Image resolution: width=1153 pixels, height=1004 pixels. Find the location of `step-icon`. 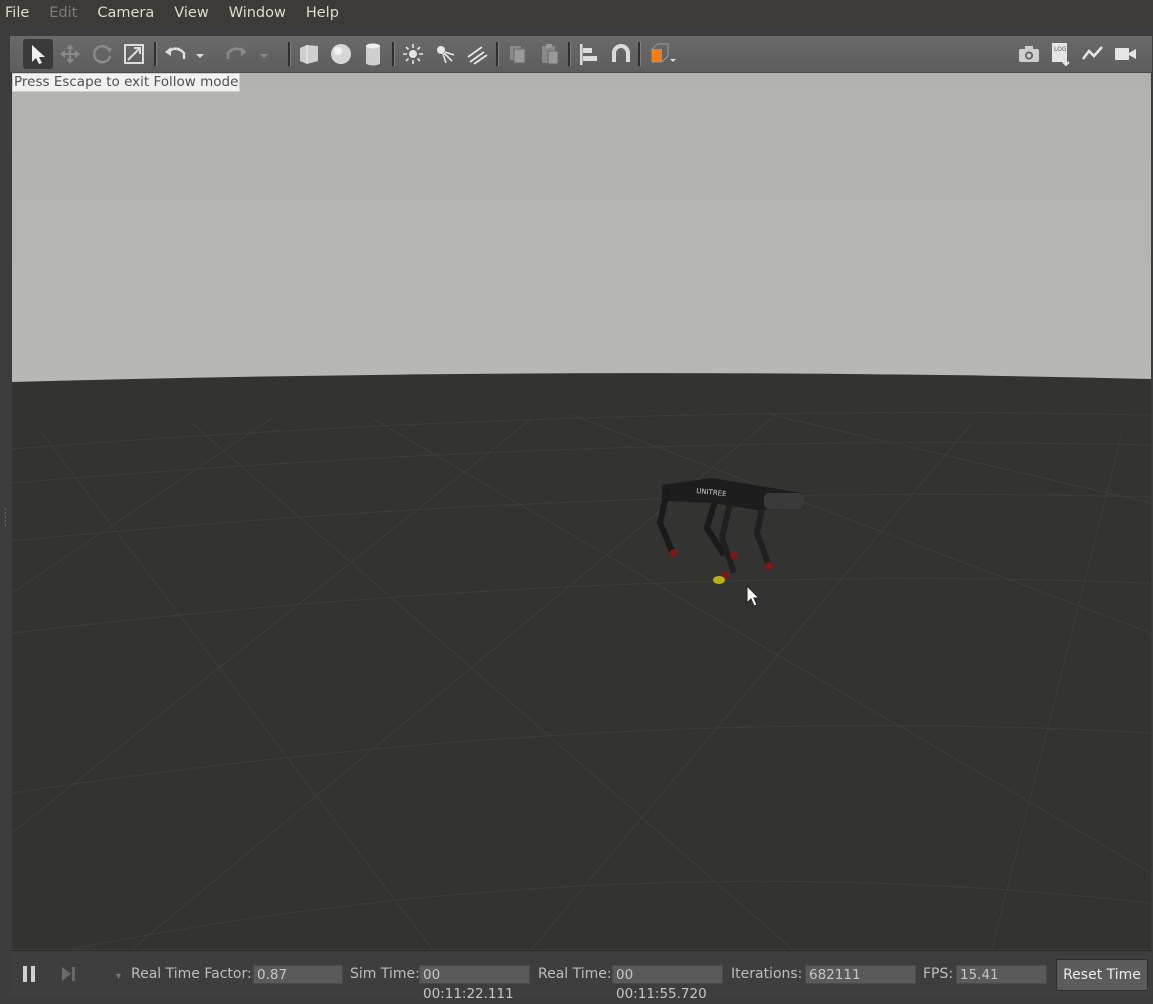

step-icon is located at coordinates (68, 974).